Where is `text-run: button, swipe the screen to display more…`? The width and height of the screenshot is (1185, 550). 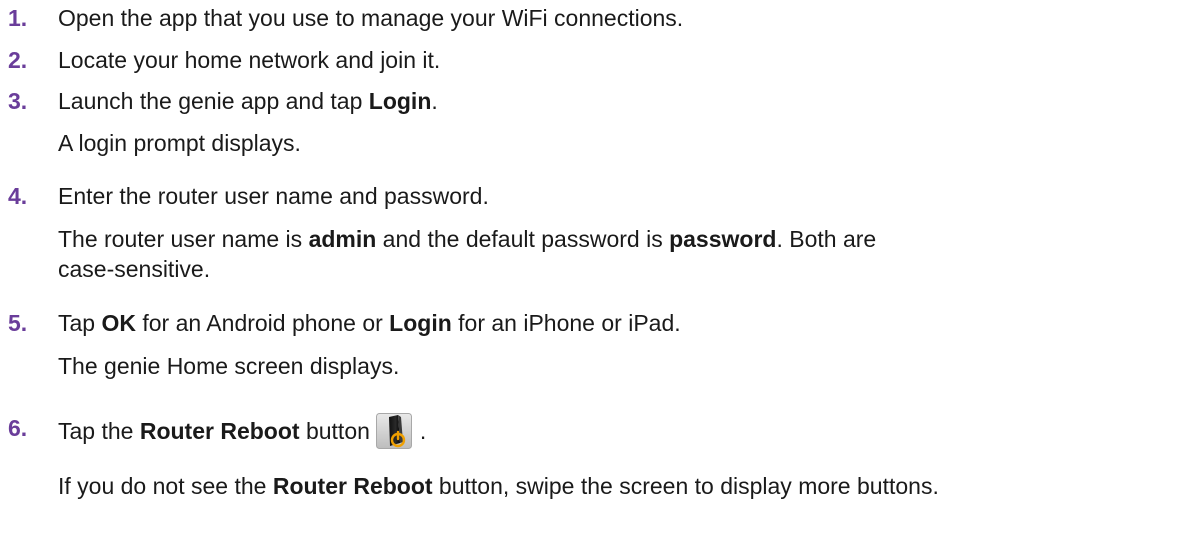
text-run: button, swipe the screen to display more… is located at coordinates (685, 486).